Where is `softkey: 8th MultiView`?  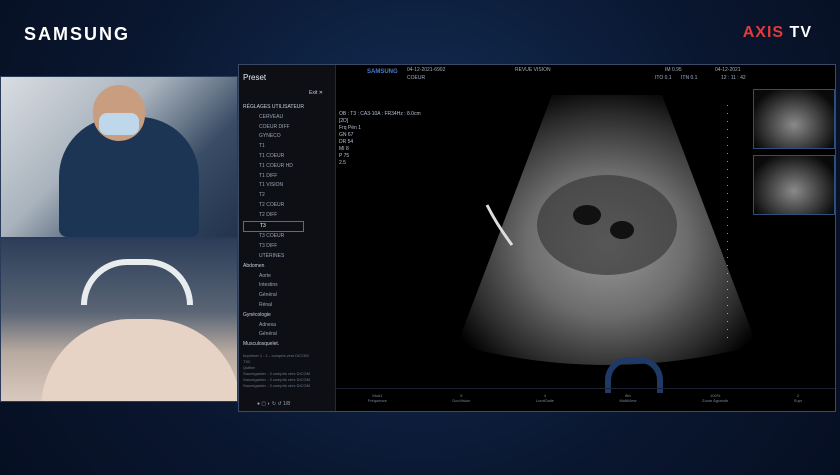
softkey: 8th MultiView is located at coordinates (627, 400).